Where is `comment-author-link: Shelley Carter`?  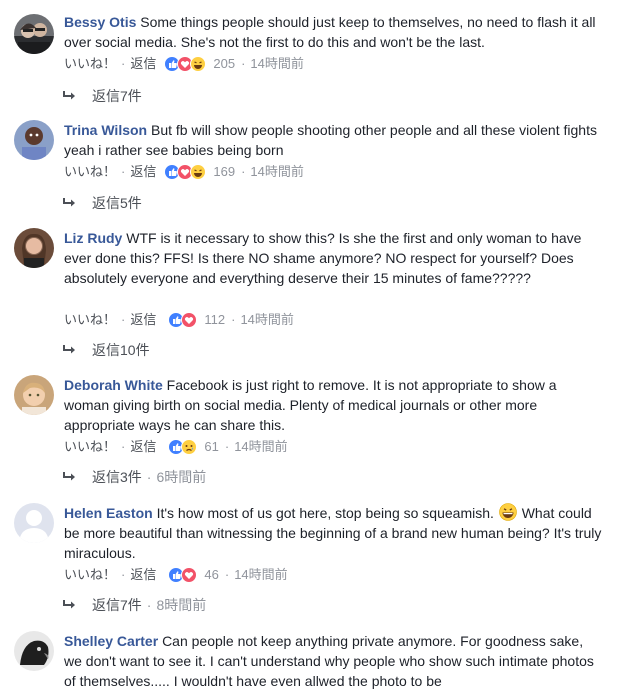
comment-author-link: Shelley Carter is located at coordinates (111, 641).